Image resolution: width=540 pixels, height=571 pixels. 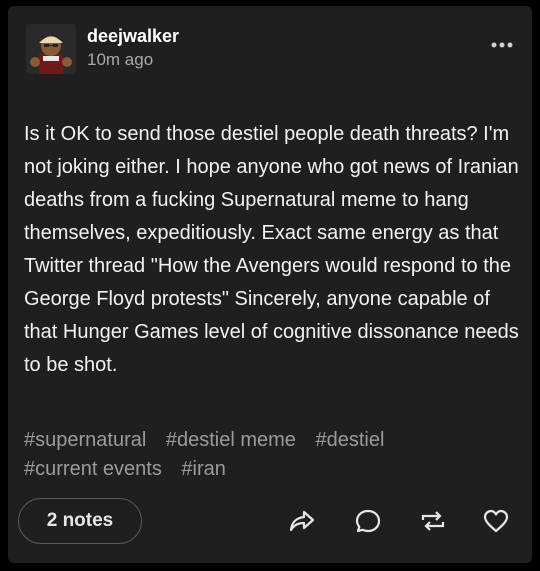 I want to click on avatar, so click(x=51, y=49).